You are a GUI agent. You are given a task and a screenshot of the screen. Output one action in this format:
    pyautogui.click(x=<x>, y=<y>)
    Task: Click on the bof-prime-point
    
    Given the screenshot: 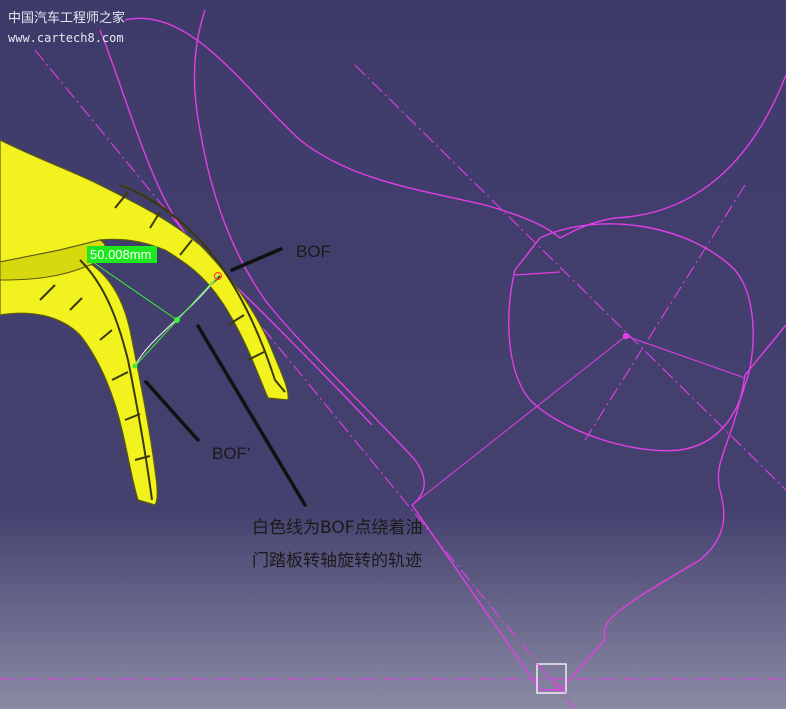 What is the action you would take?
    pyautogui.click(x=135, y=366)
    